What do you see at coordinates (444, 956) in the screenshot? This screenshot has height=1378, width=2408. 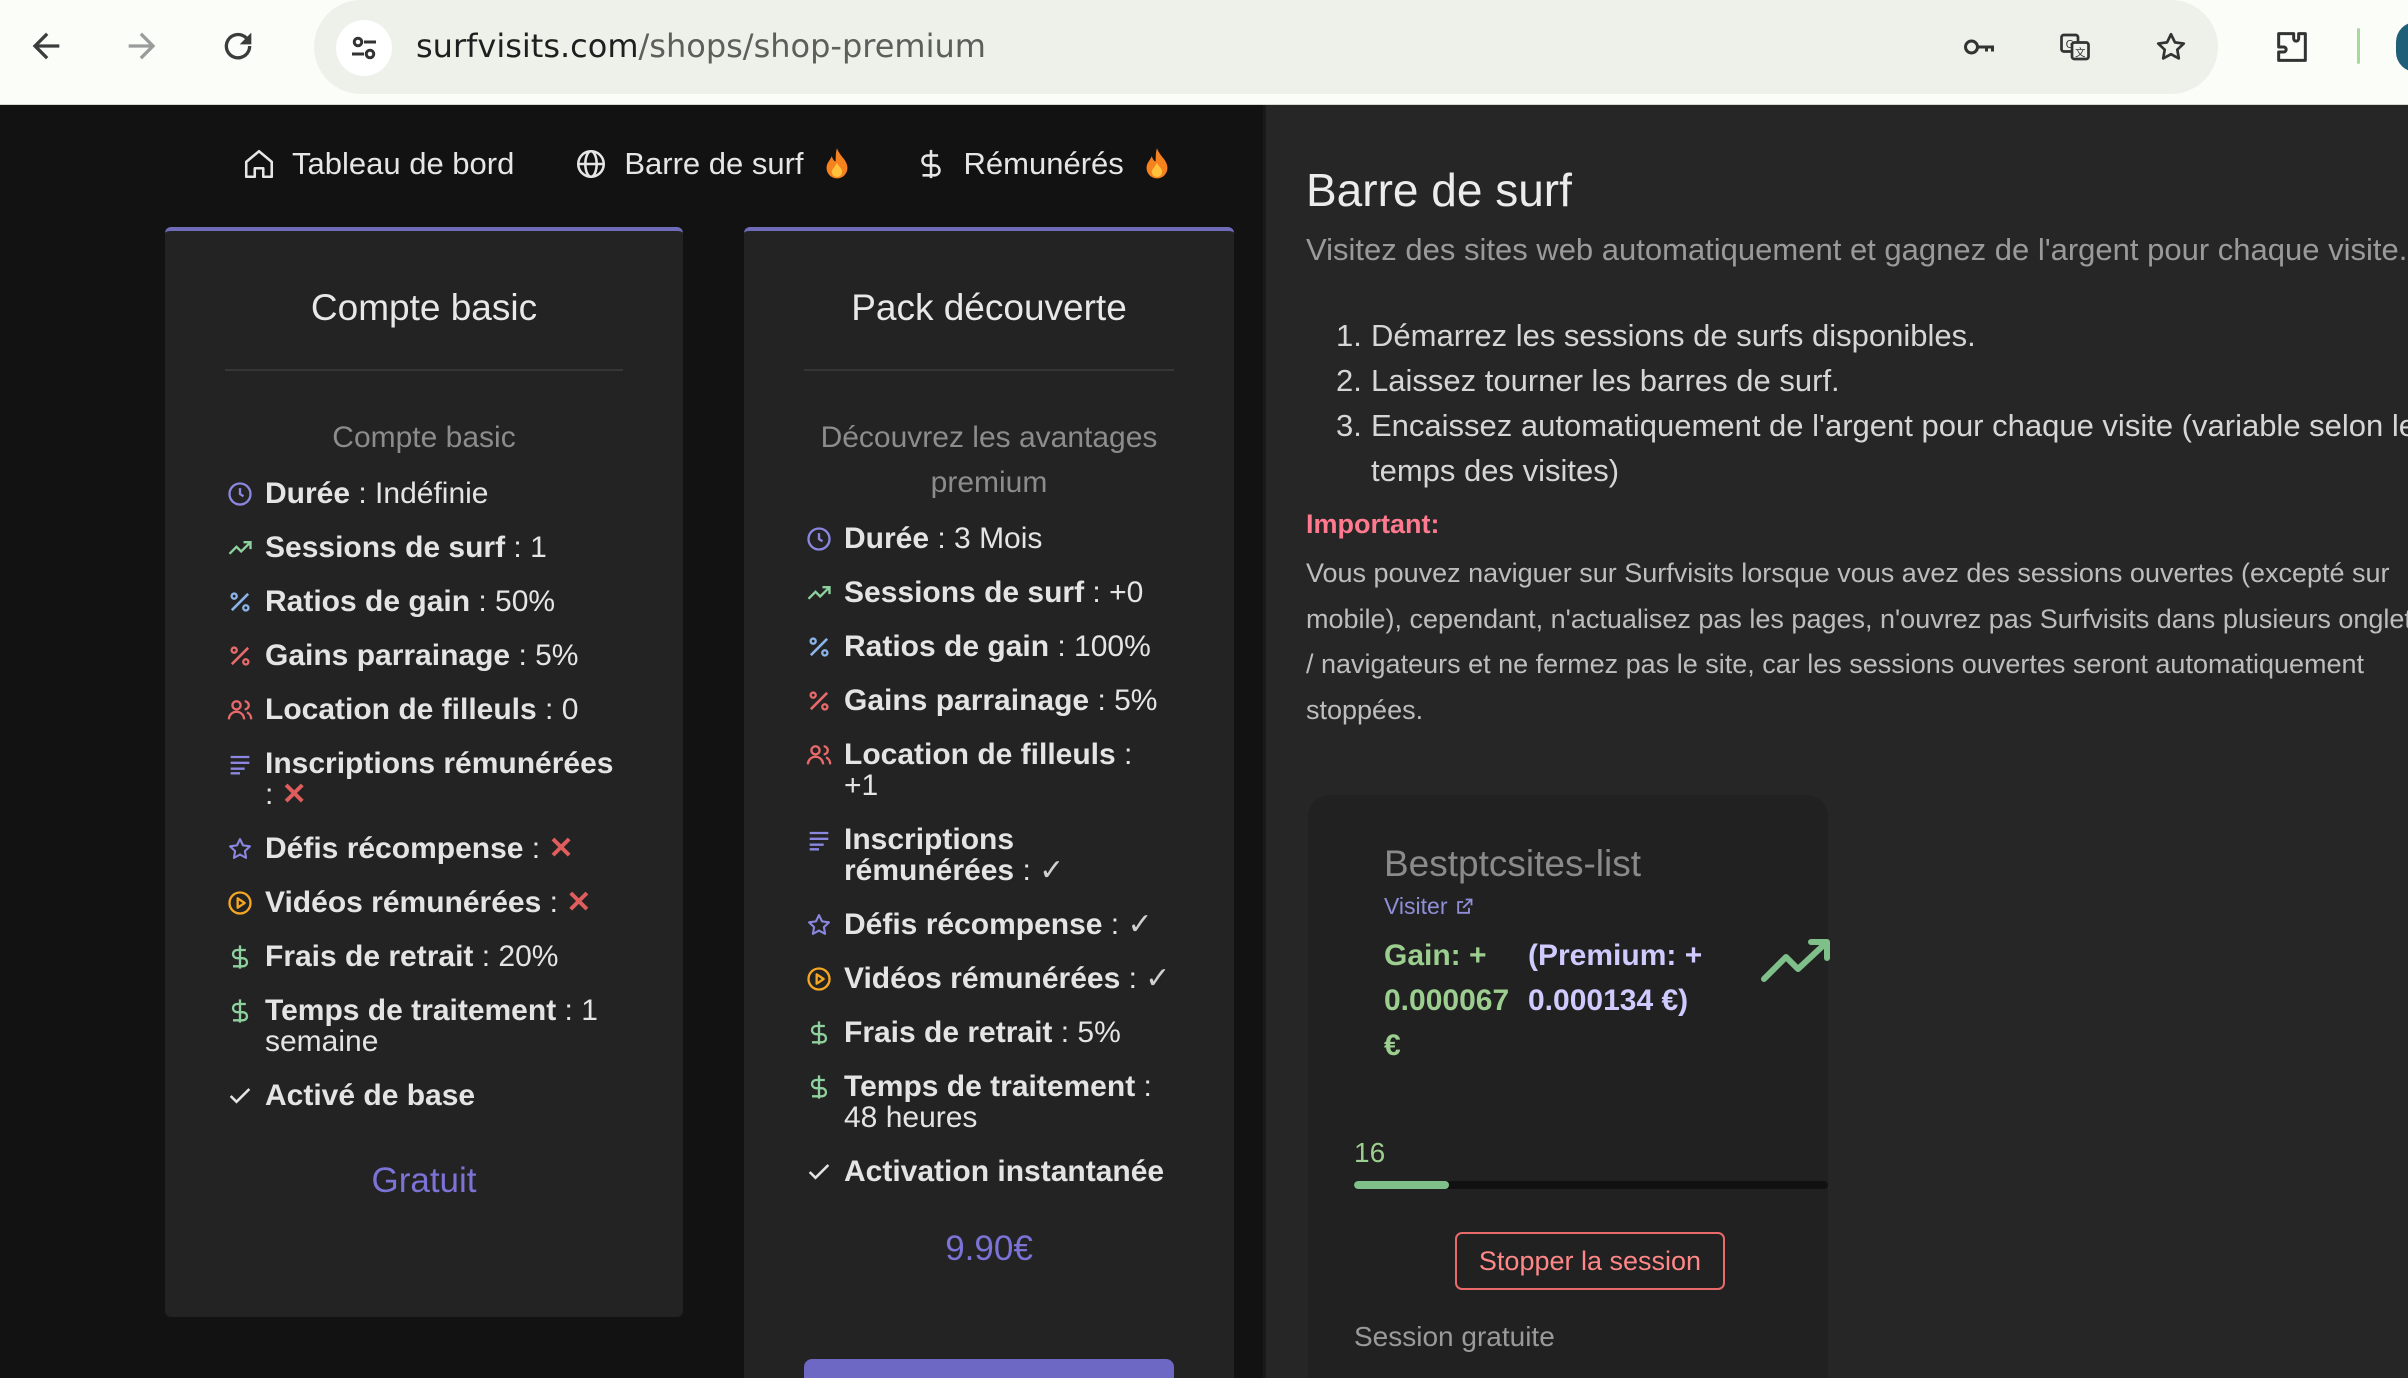 I see `feature-text: Frais de retrait : 20%` at bounding box center [444, 956].